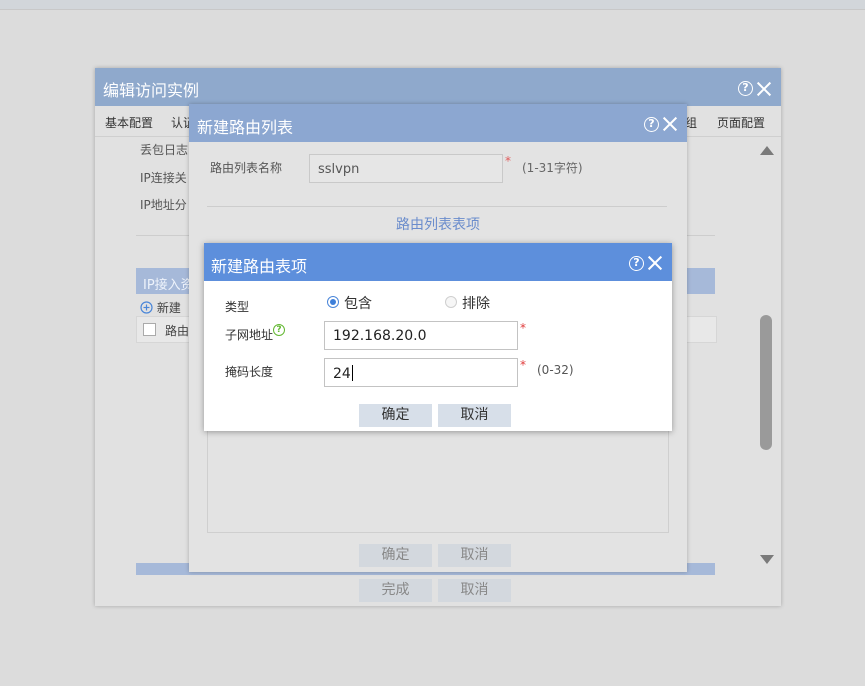  What do you see at coordinates (395, 415) in the screenshot?
I see `ok-button: 确定` at bounding box center [395, 415].